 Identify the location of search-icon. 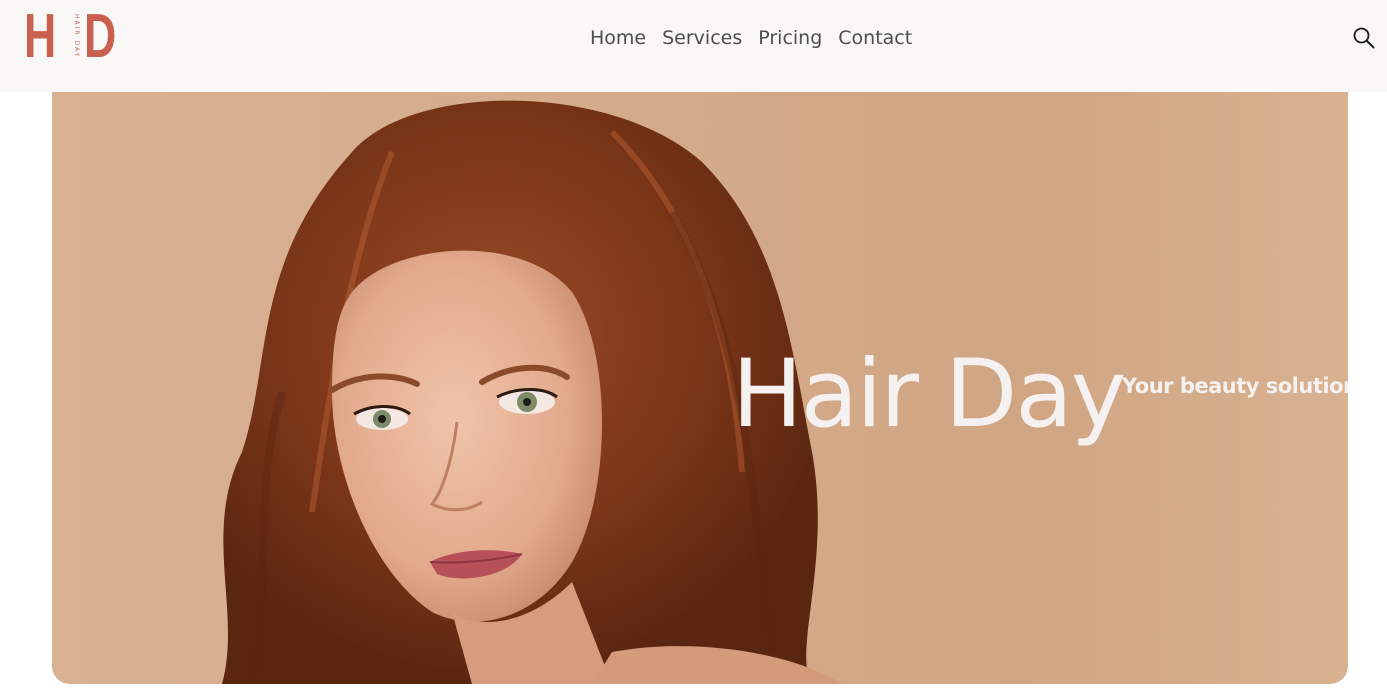
(1364, 38).